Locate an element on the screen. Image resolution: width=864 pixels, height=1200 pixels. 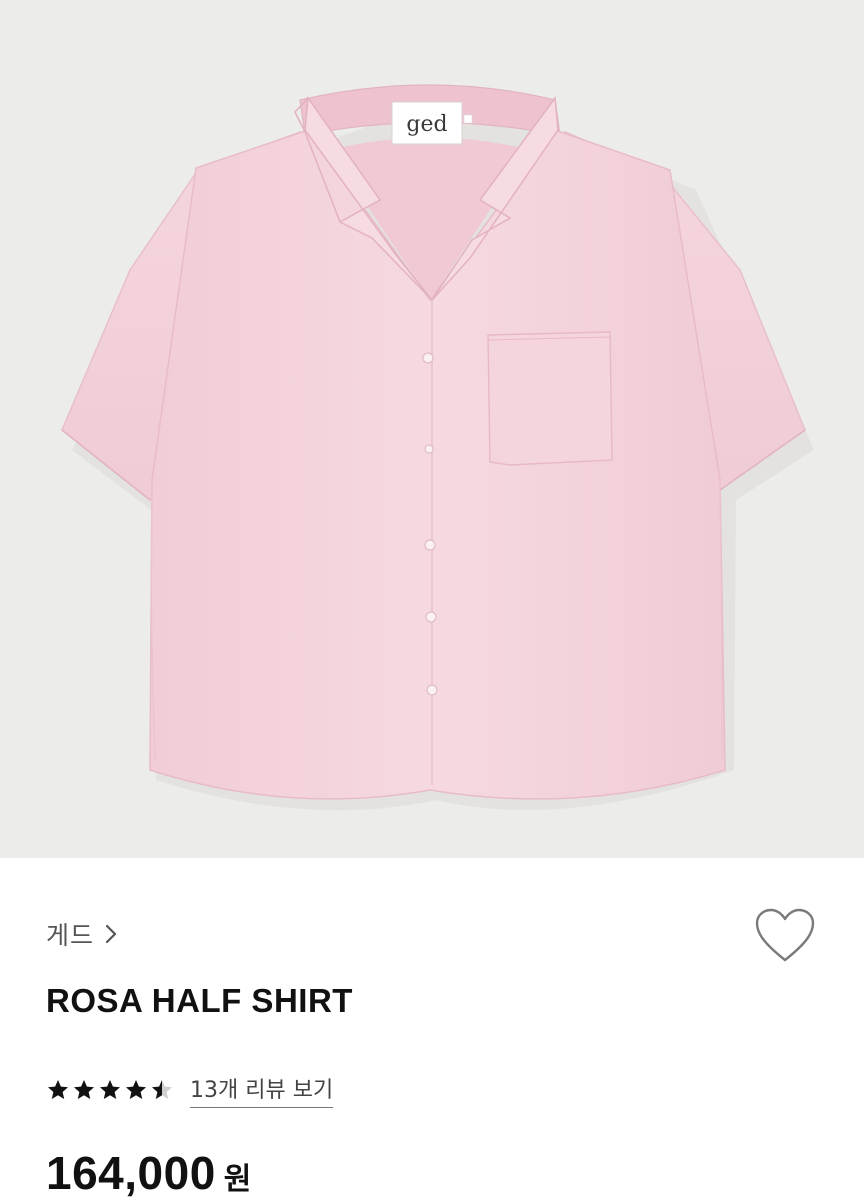
chevron-right-icon is located at coordinates (111, 934).